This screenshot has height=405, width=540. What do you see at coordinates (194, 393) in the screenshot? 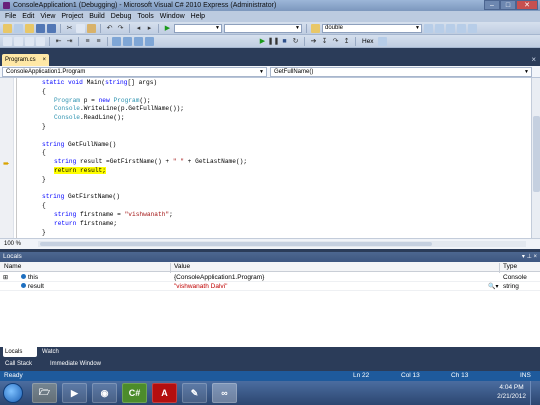
I see `paint-icon: ✎` at bounding box center [194, 393].